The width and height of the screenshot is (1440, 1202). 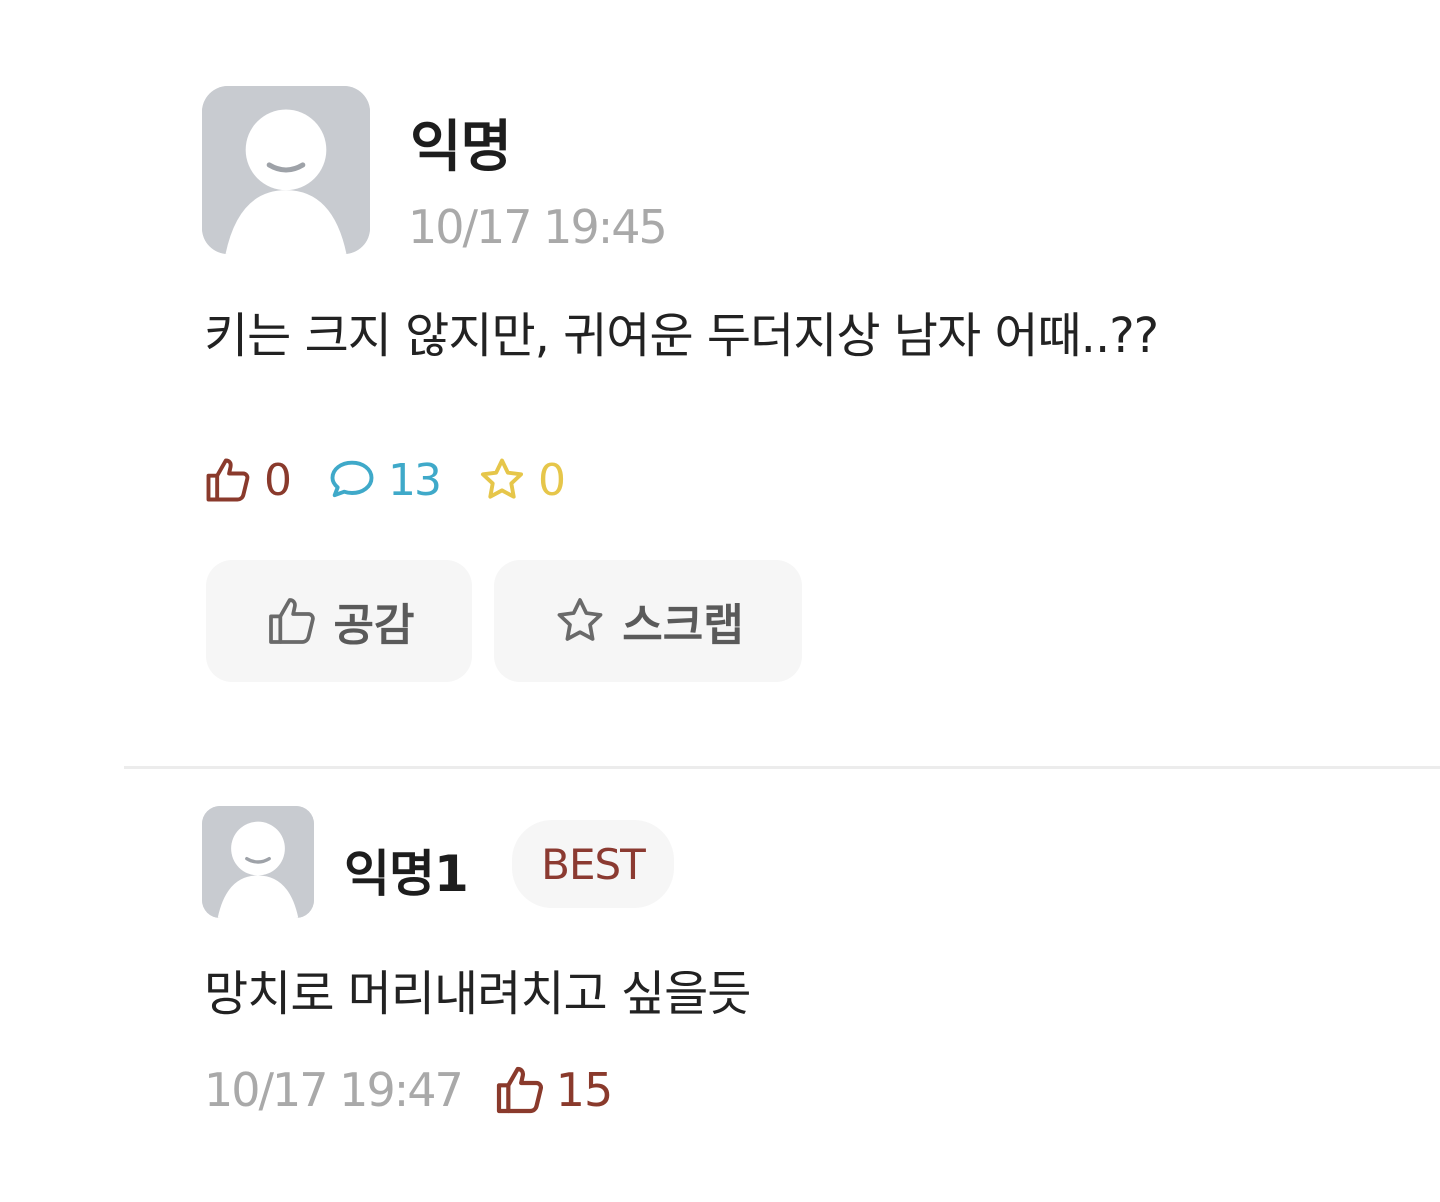 What do you see at coordinates (552, 480) in the screenshot?
I see `scrap-count: 0` at bounding box center [552, 480].